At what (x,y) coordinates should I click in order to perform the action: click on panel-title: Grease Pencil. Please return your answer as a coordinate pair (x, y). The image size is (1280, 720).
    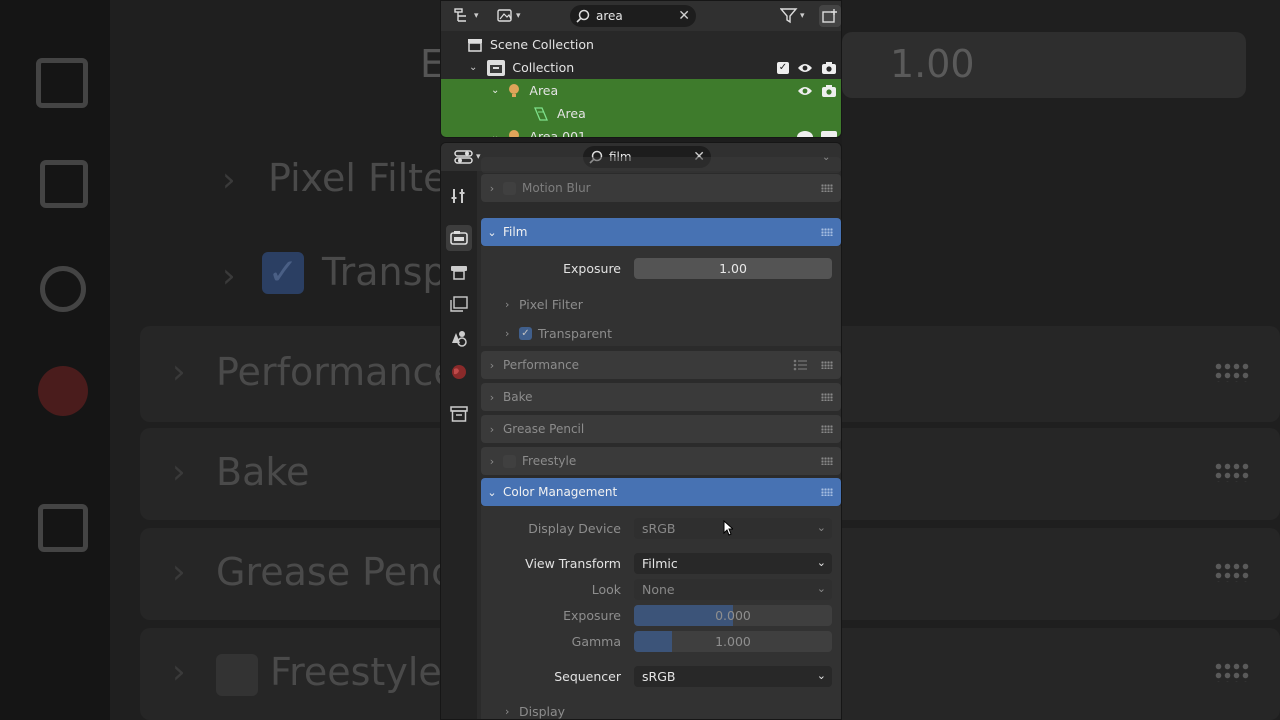
    Looking at the image, I should click on (544, 429).